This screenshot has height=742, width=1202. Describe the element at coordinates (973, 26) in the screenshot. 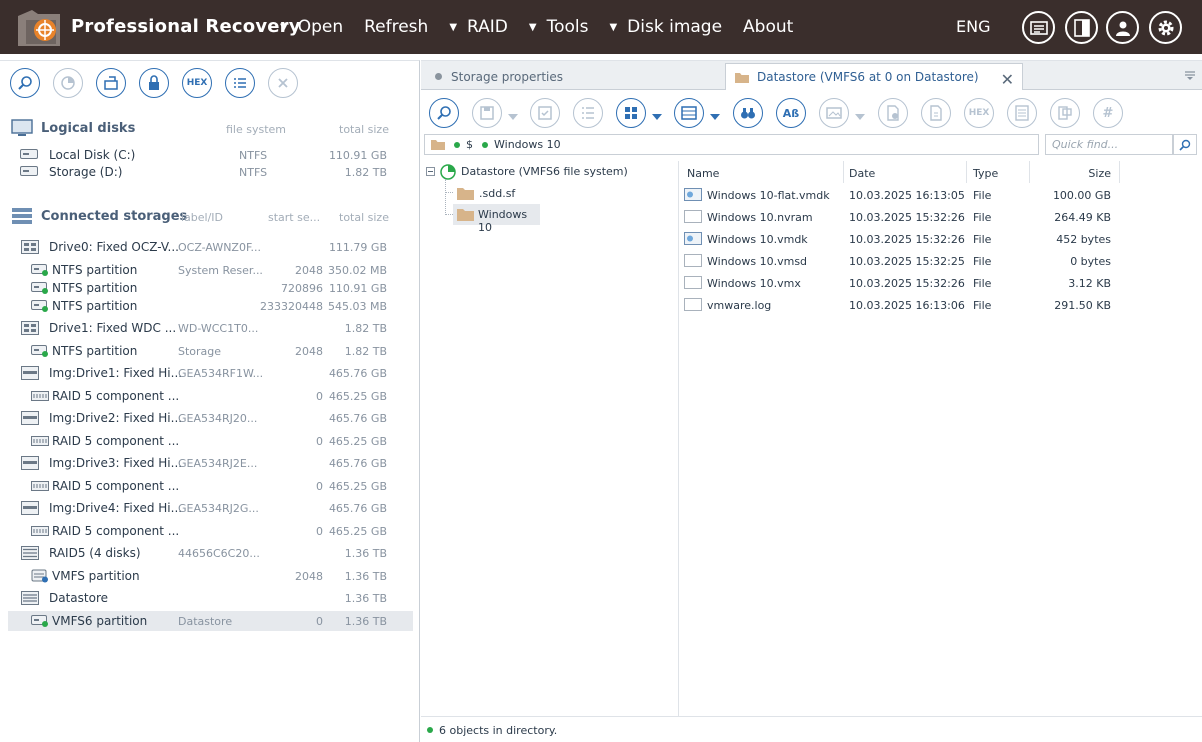

I see `language-selector: ENG` at that location.